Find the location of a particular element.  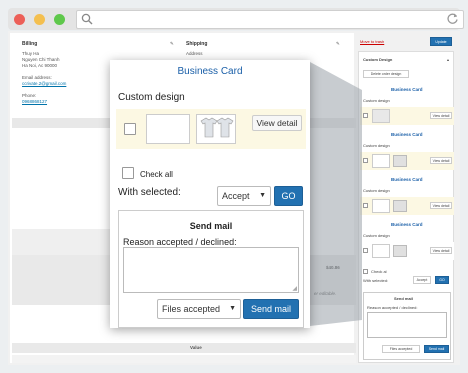

reason-textarea: ◢ is located at coordinates (211, 270).